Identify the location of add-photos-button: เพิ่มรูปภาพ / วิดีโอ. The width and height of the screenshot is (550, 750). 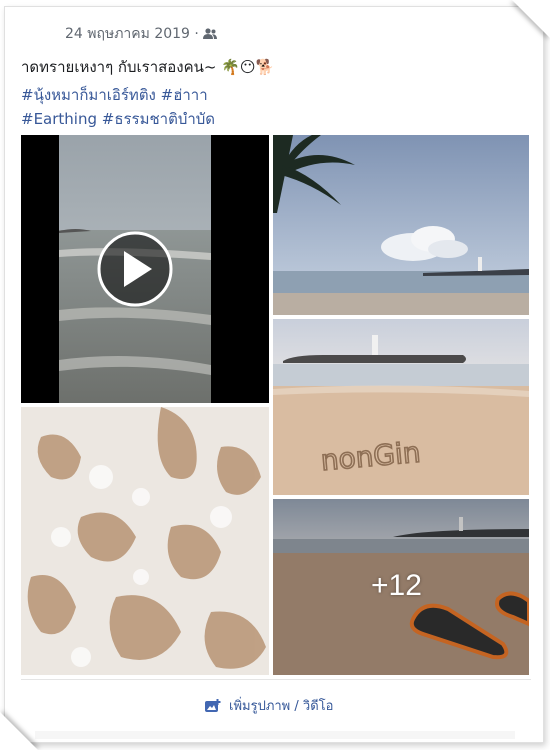
(269, 705).